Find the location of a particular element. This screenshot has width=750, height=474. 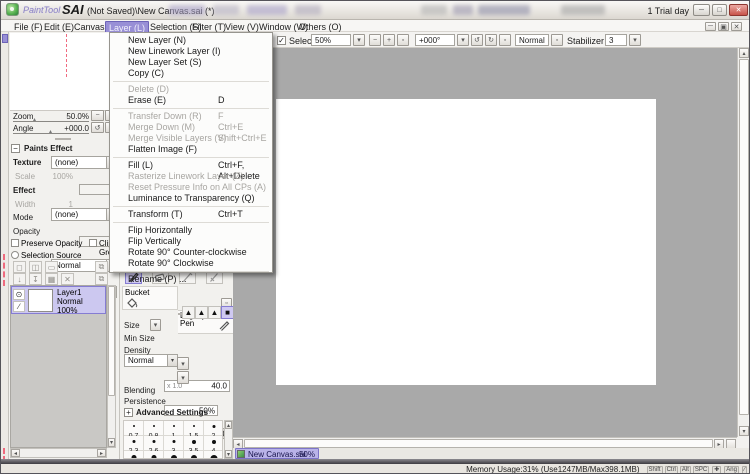

layer-action-copy-layer-icon: ⧉ is located at coordinates (101, 279).